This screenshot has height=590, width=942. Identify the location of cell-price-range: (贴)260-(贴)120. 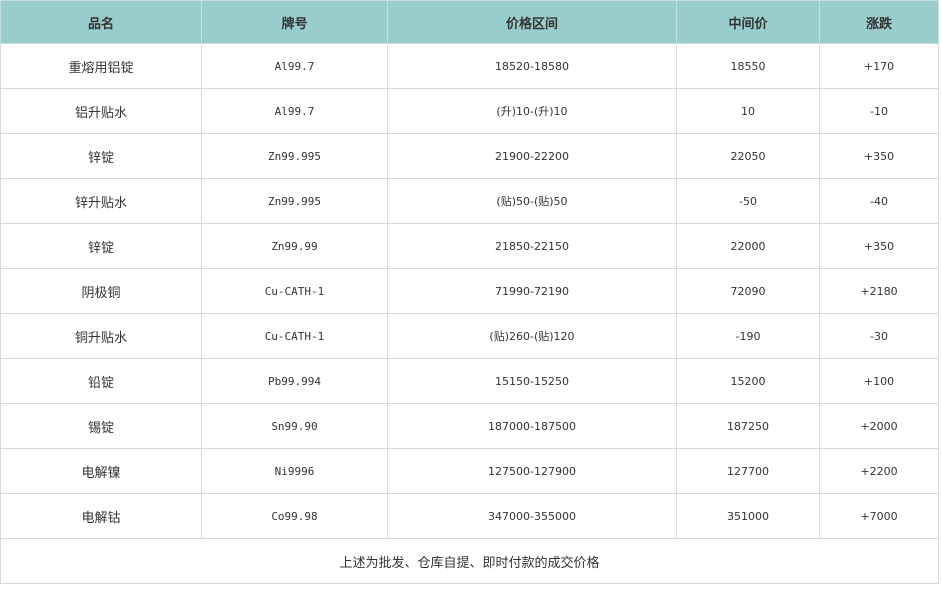
(532, 336).